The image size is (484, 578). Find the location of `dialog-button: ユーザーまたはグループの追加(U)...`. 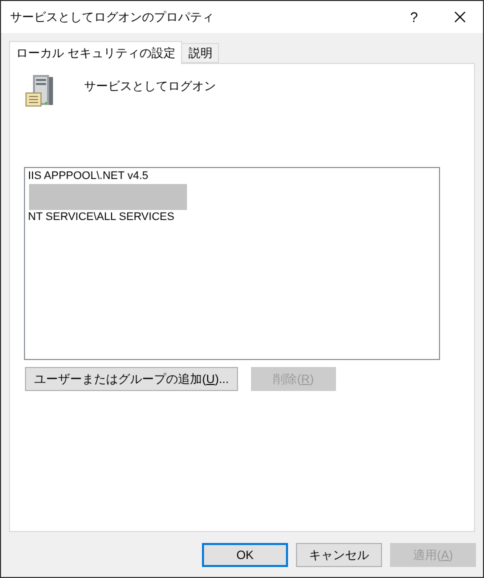

dialog-button: ユーザーまたはグループの追加(U)... is located at coordinates (131, 379).